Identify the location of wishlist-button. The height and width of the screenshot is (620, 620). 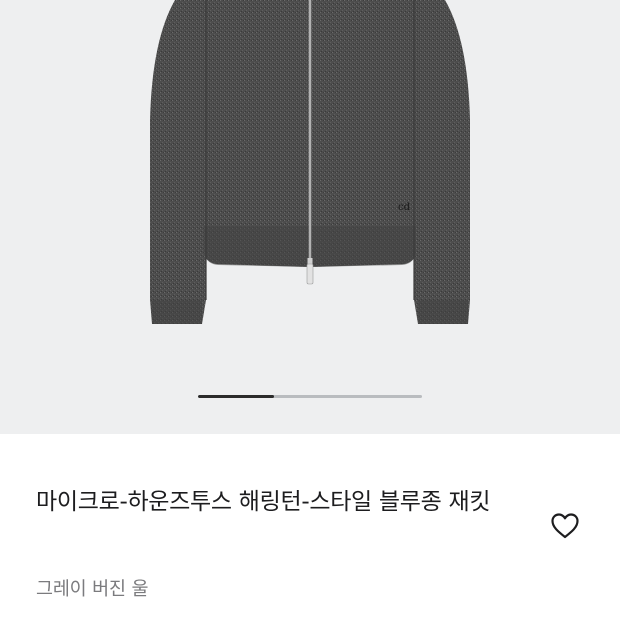
(565, 526).